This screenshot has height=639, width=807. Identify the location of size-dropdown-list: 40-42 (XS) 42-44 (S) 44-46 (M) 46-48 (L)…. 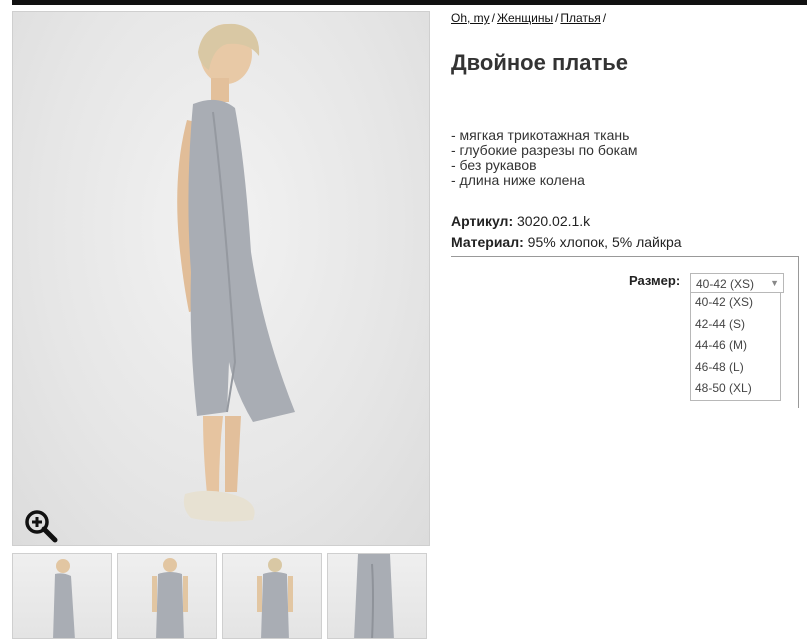
(735, 347).